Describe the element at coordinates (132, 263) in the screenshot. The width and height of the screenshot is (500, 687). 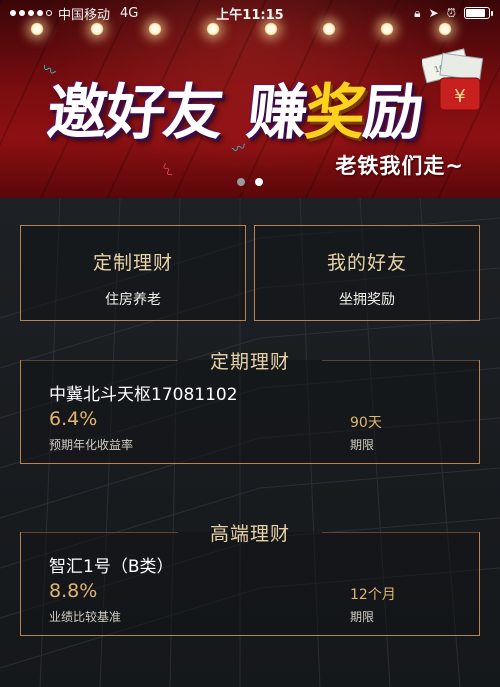
I see `quick-card-title: 定制理财` at that location.